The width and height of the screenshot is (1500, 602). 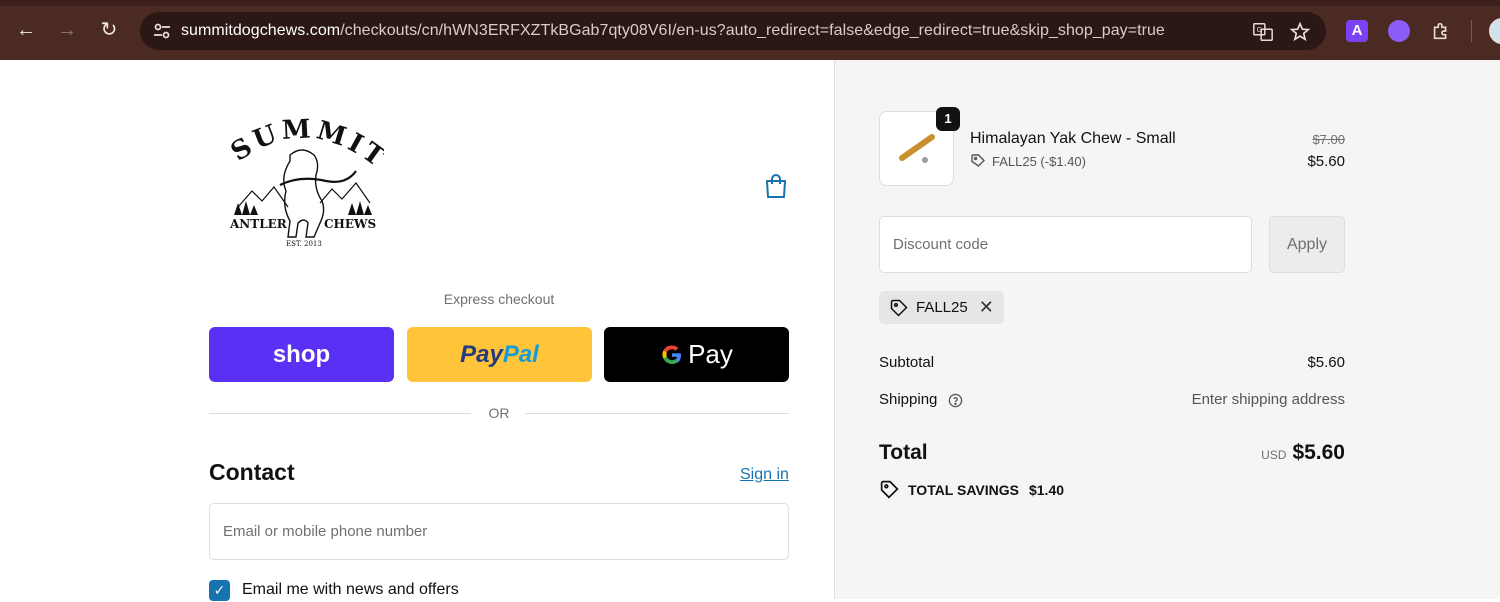 What do you see at coordinates (304, 244) in the screenshot?
I see `logo-est: EST. 2013` at bounding box center [304, 244].